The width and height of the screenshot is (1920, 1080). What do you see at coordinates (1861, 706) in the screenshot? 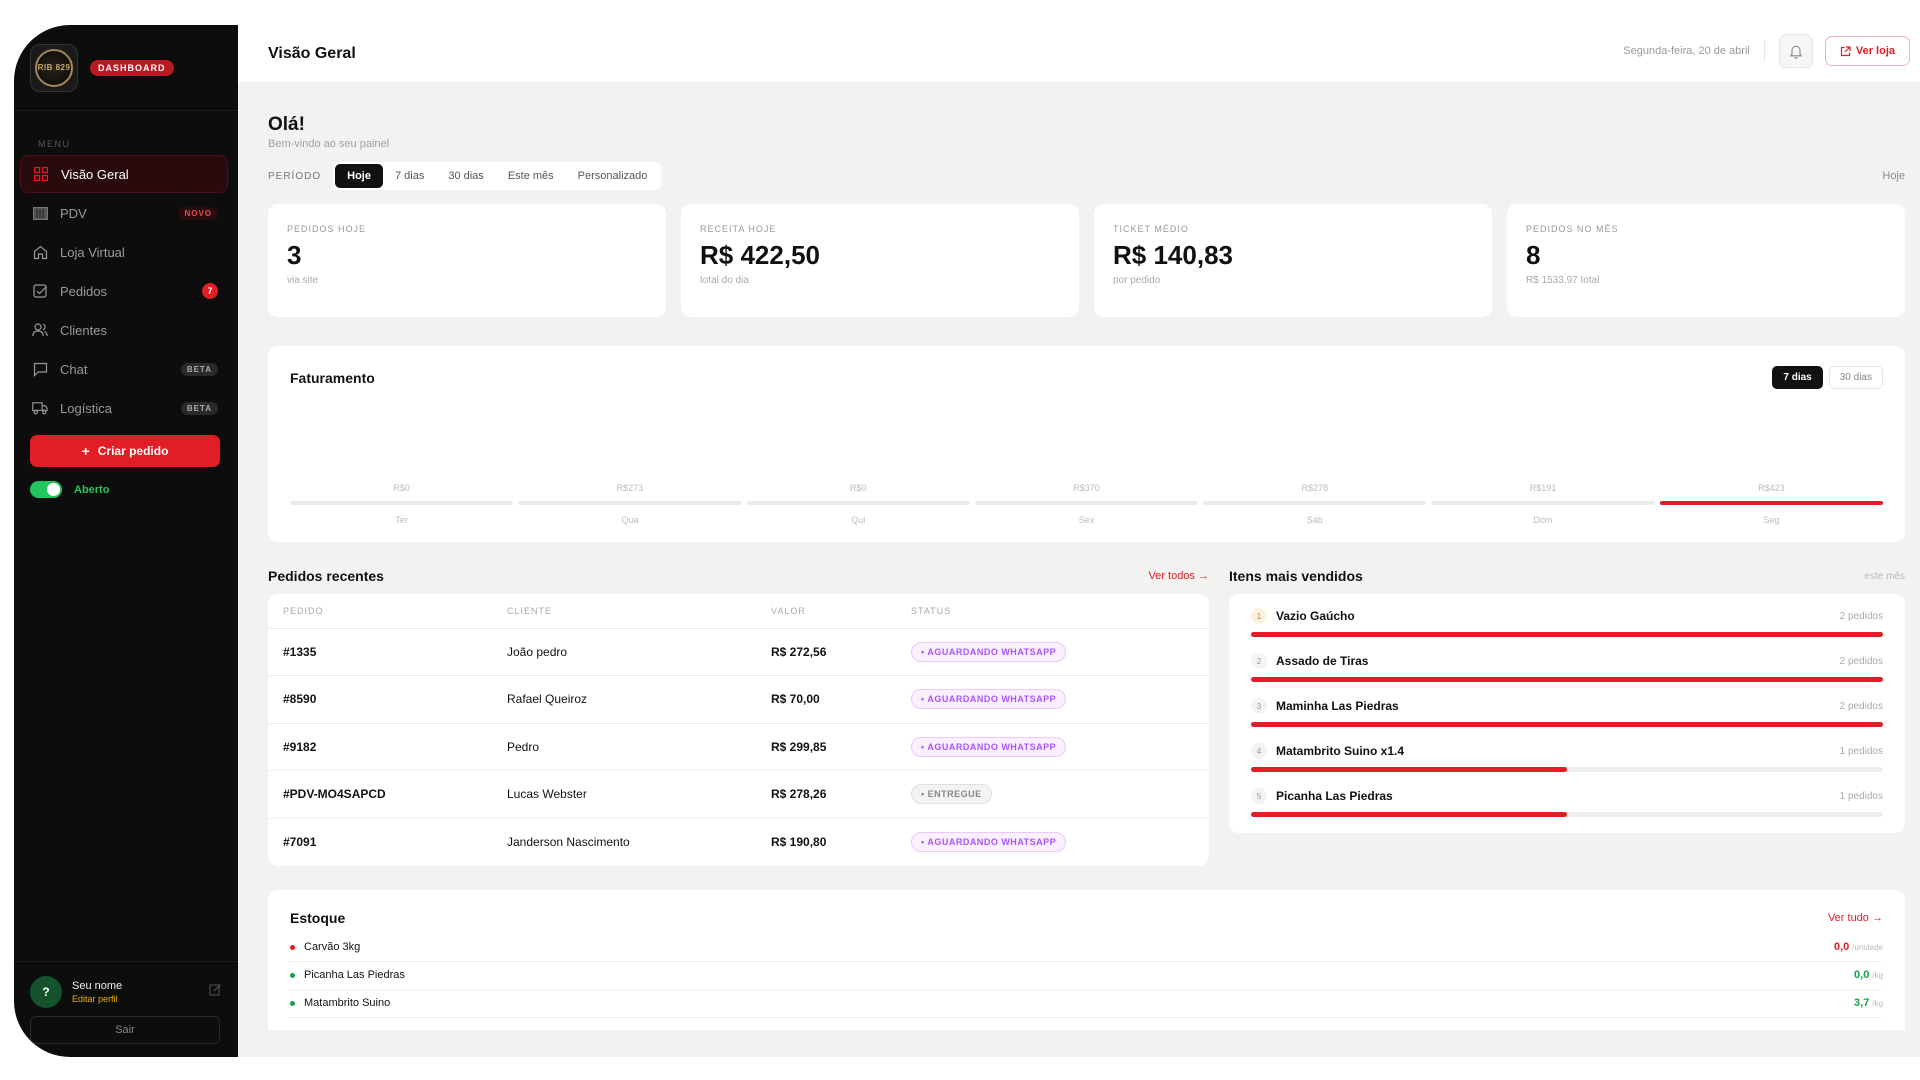
I see `top-item-count: 2 pedidos` at bounding box center [1861, 706].